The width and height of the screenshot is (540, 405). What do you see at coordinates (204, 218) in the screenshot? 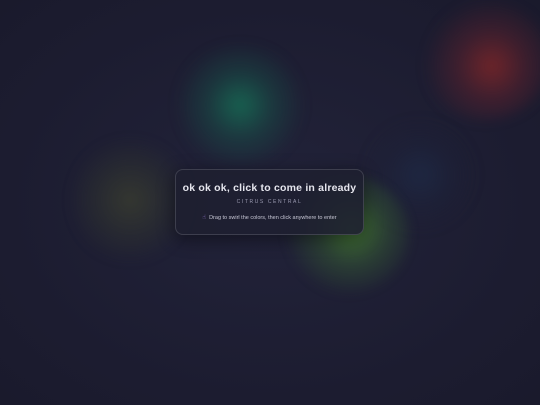
I see `pointing-hand-icon: ☝` at bounding box center [204, 218].